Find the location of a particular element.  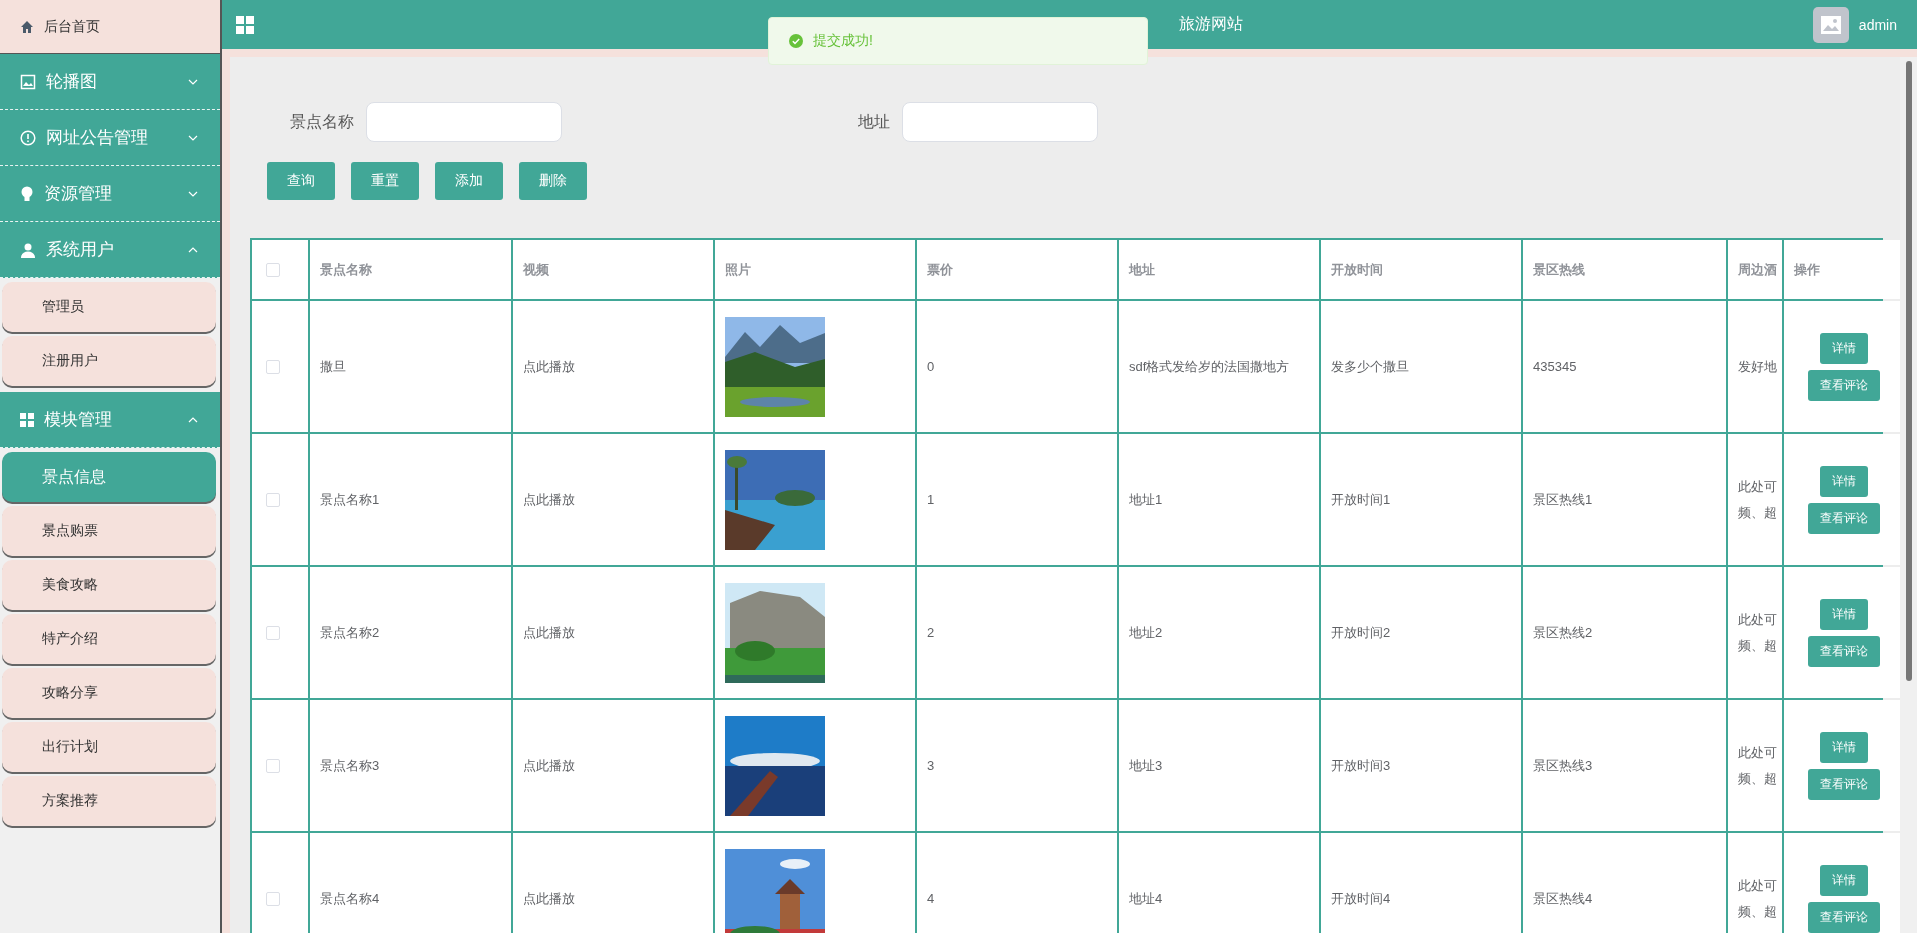

sidebar-item: 景点购票 is located at coordinates (109, 531).